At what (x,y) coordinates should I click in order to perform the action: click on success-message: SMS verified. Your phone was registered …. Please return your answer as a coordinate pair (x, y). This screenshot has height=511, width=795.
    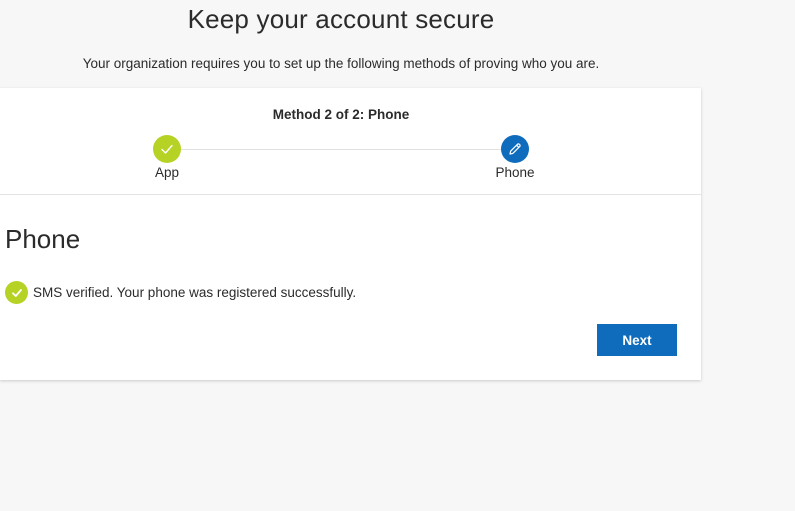
    Looking at the image, I should click on (195, 292).